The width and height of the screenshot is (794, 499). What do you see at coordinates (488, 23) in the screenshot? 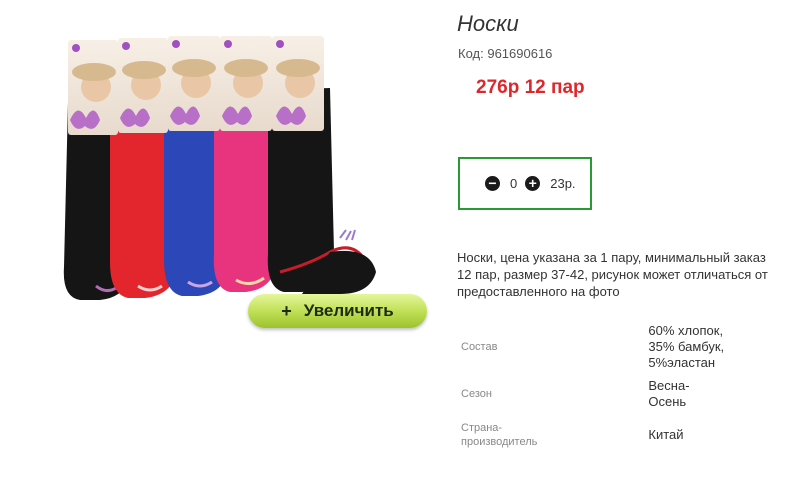
I see `product-title: Носки` at bounding box center [488, 23].